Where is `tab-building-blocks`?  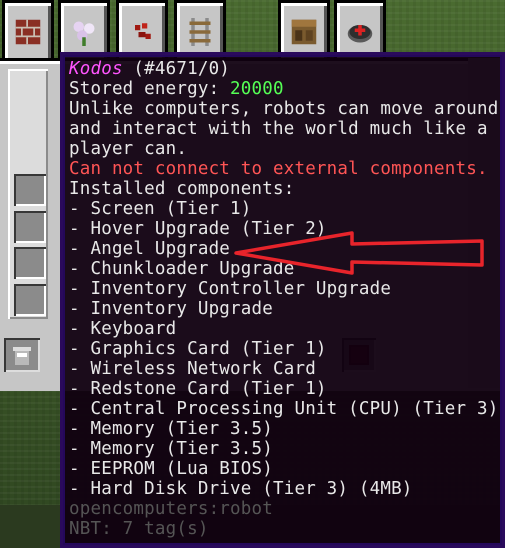
tab-building-blocks is located at coordinates (28, 30).